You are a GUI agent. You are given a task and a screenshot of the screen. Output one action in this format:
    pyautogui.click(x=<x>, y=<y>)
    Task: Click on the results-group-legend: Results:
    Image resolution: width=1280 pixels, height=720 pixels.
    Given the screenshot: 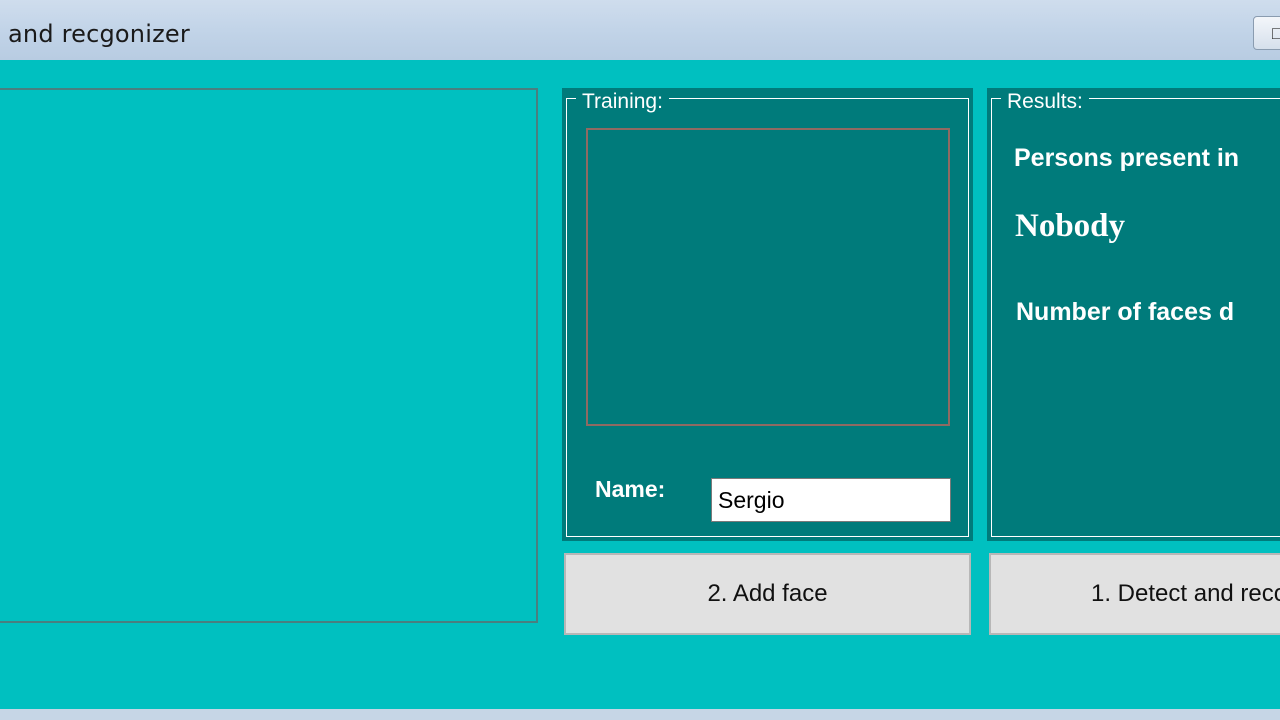 What is the action you would take?
    pyautogui.click(x=1045, y=102)
    